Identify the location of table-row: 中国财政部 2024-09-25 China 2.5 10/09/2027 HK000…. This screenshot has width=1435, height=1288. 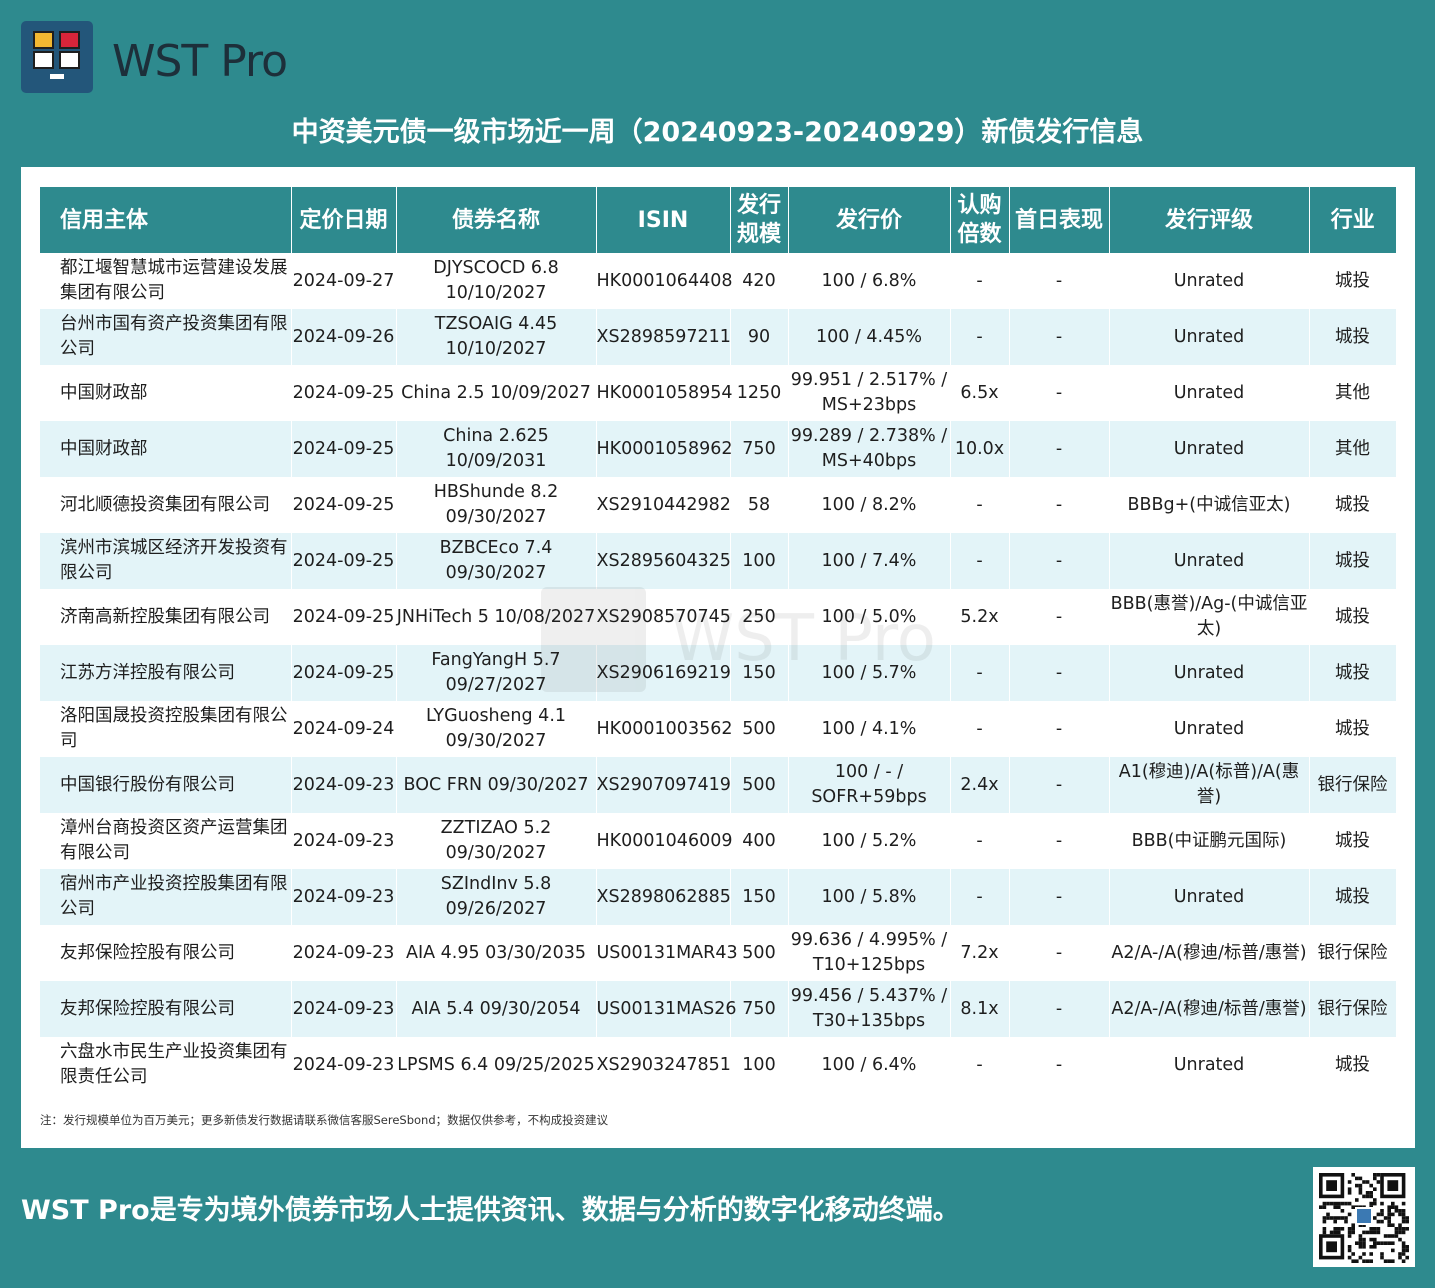
(718, 393).